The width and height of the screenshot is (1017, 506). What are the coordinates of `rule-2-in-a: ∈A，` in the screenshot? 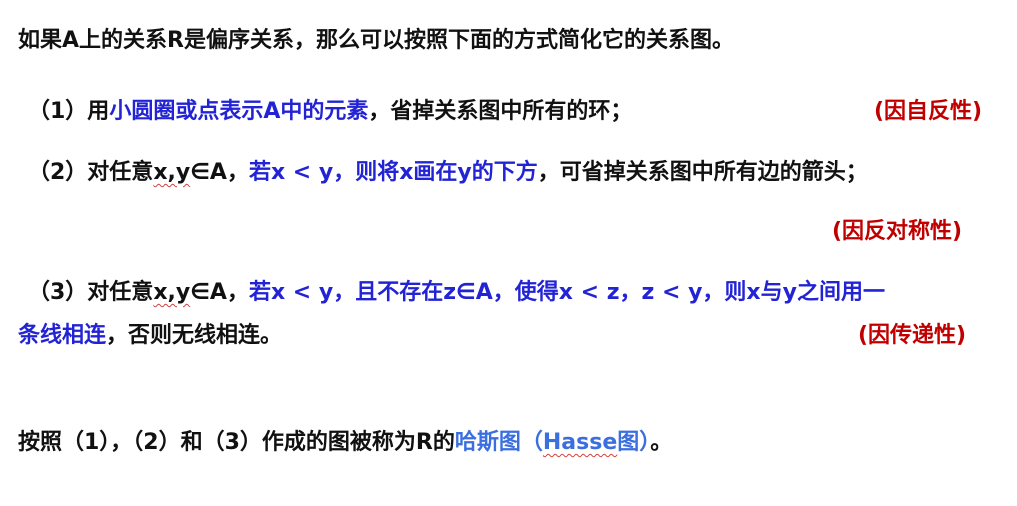 It's located at (219, 172).